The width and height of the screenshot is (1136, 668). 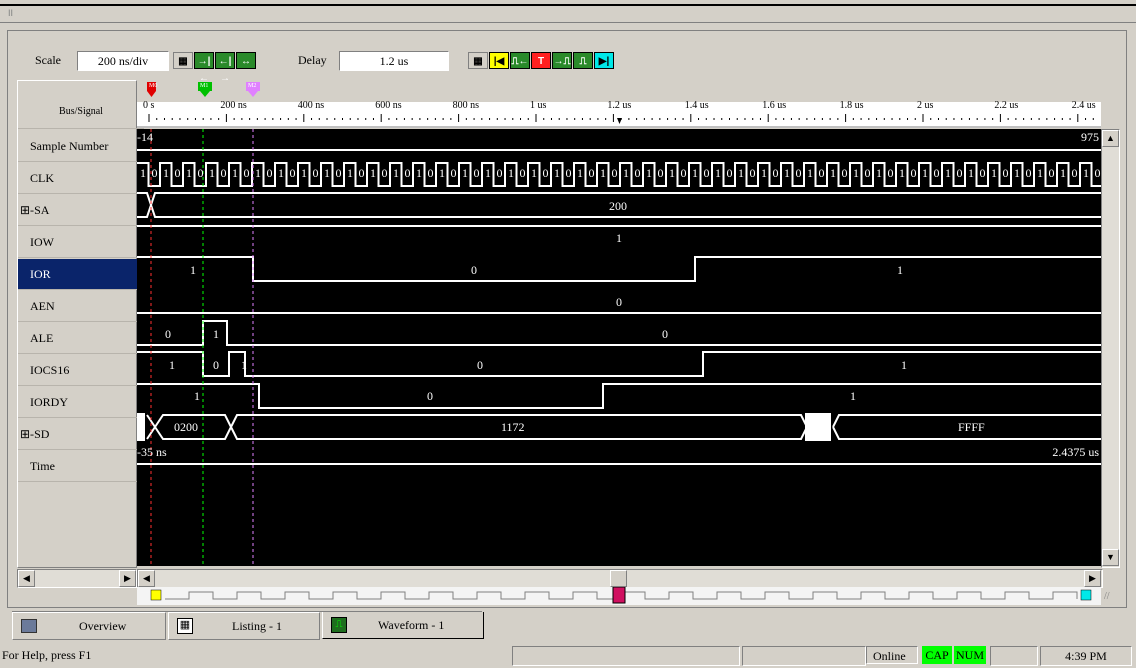 I want to click on zoom-in-icon: →|←, so click(x=204, y=68).